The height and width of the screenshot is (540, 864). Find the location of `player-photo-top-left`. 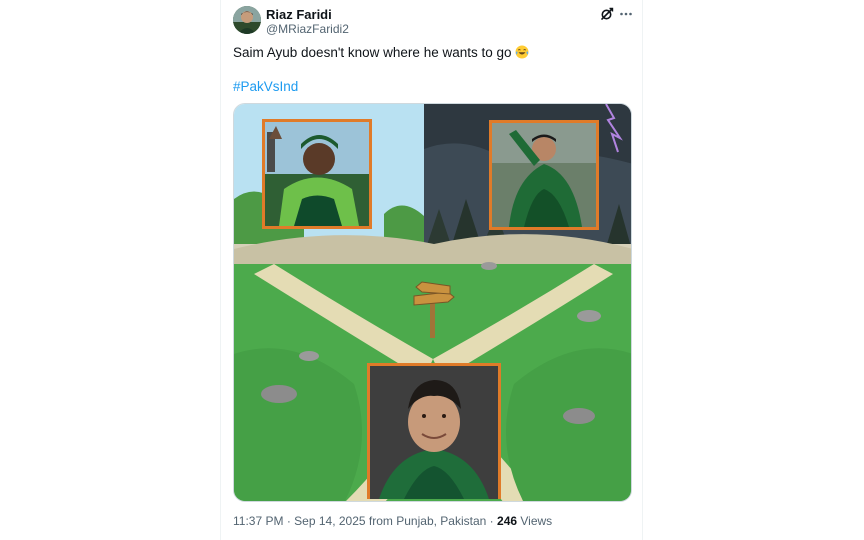

player-photo-top-left is located at coordinates (317, 174).